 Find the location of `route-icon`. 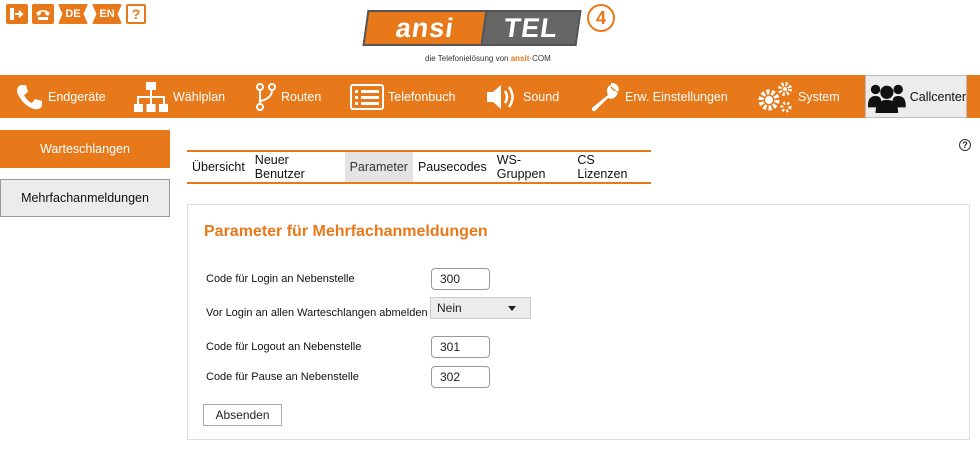

route-icon is located at coordinates (266, 96).